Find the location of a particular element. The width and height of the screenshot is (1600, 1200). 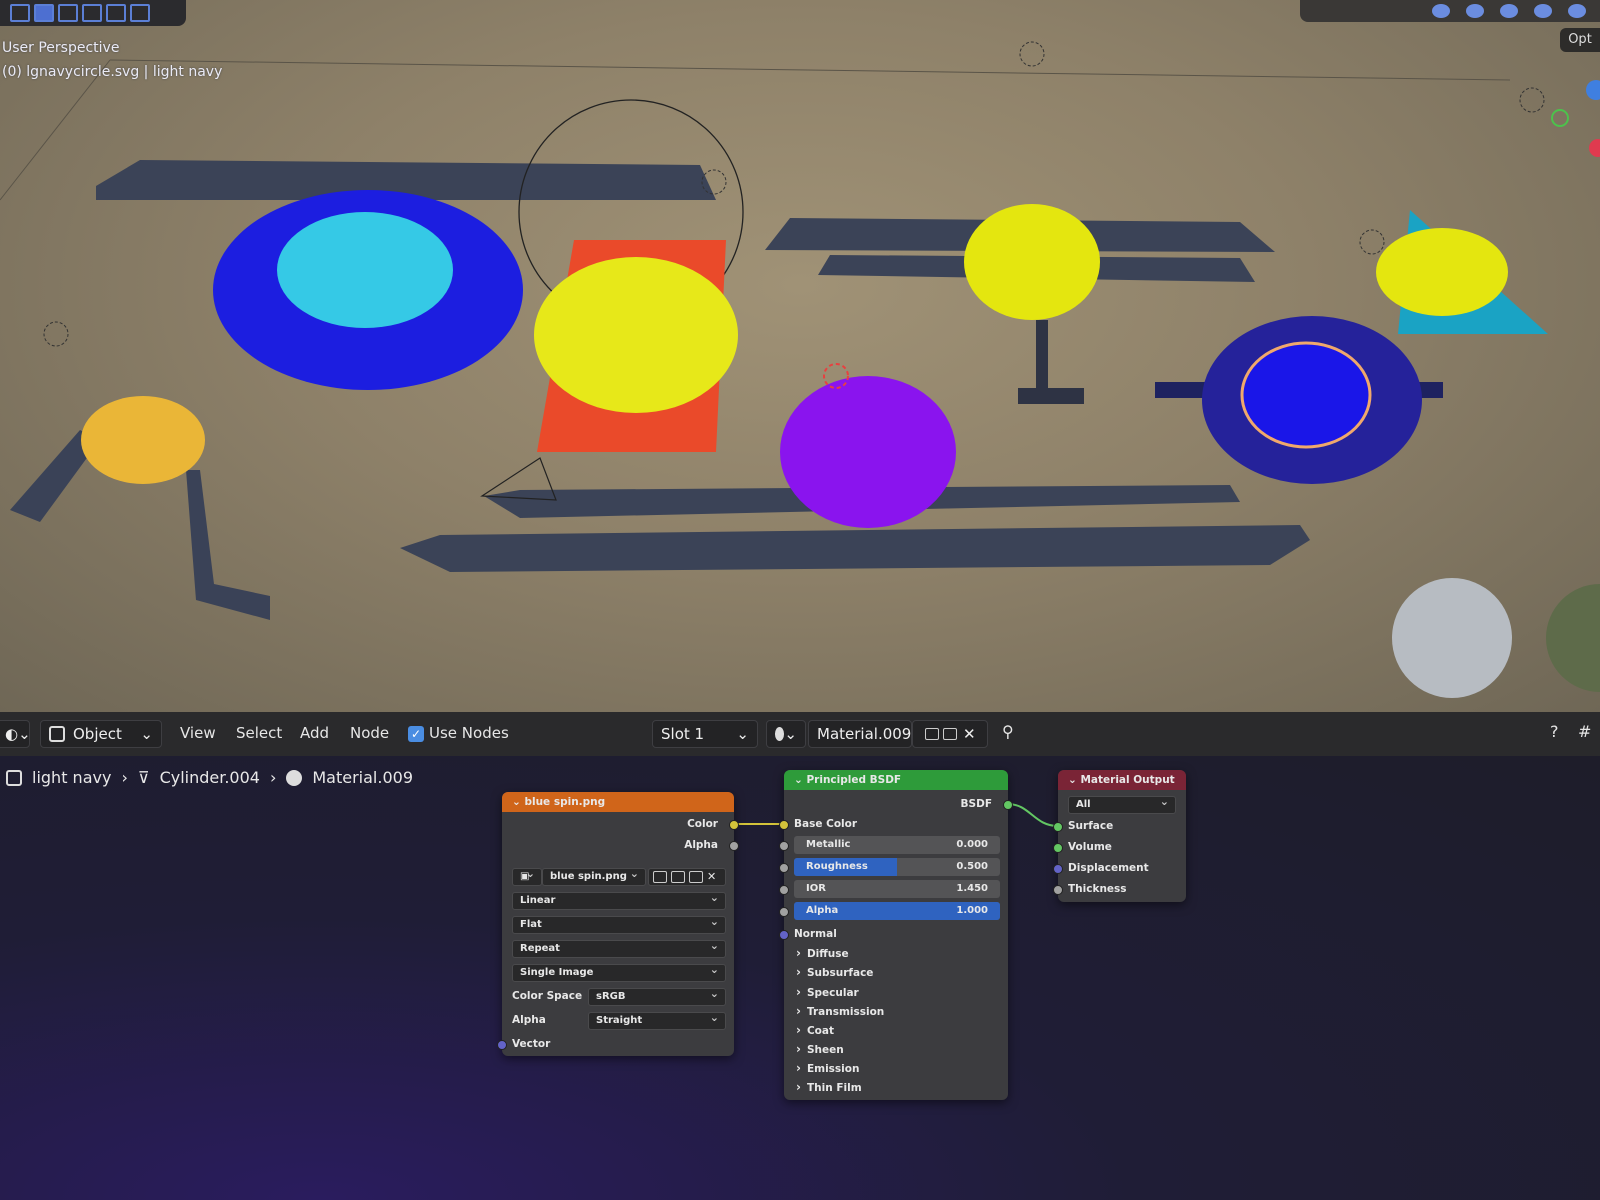

menu-select: Select is located at coordinates (259, 733).